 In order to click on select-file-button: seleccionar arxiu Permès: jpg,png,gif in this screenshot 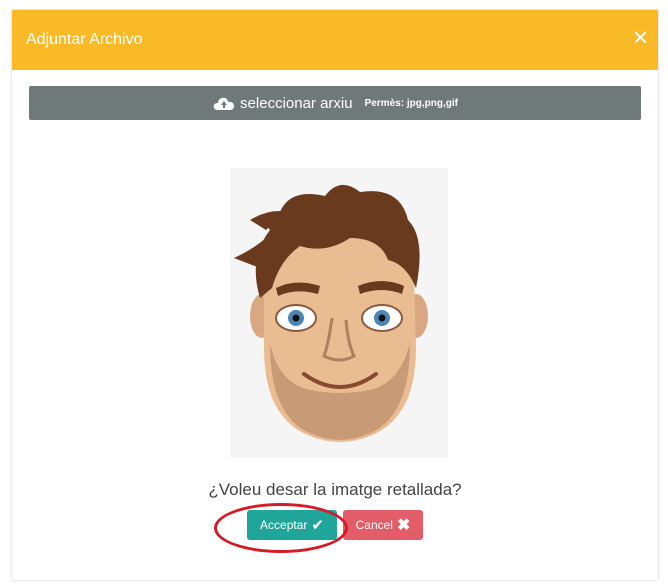, I will do `click(335, 103)`.